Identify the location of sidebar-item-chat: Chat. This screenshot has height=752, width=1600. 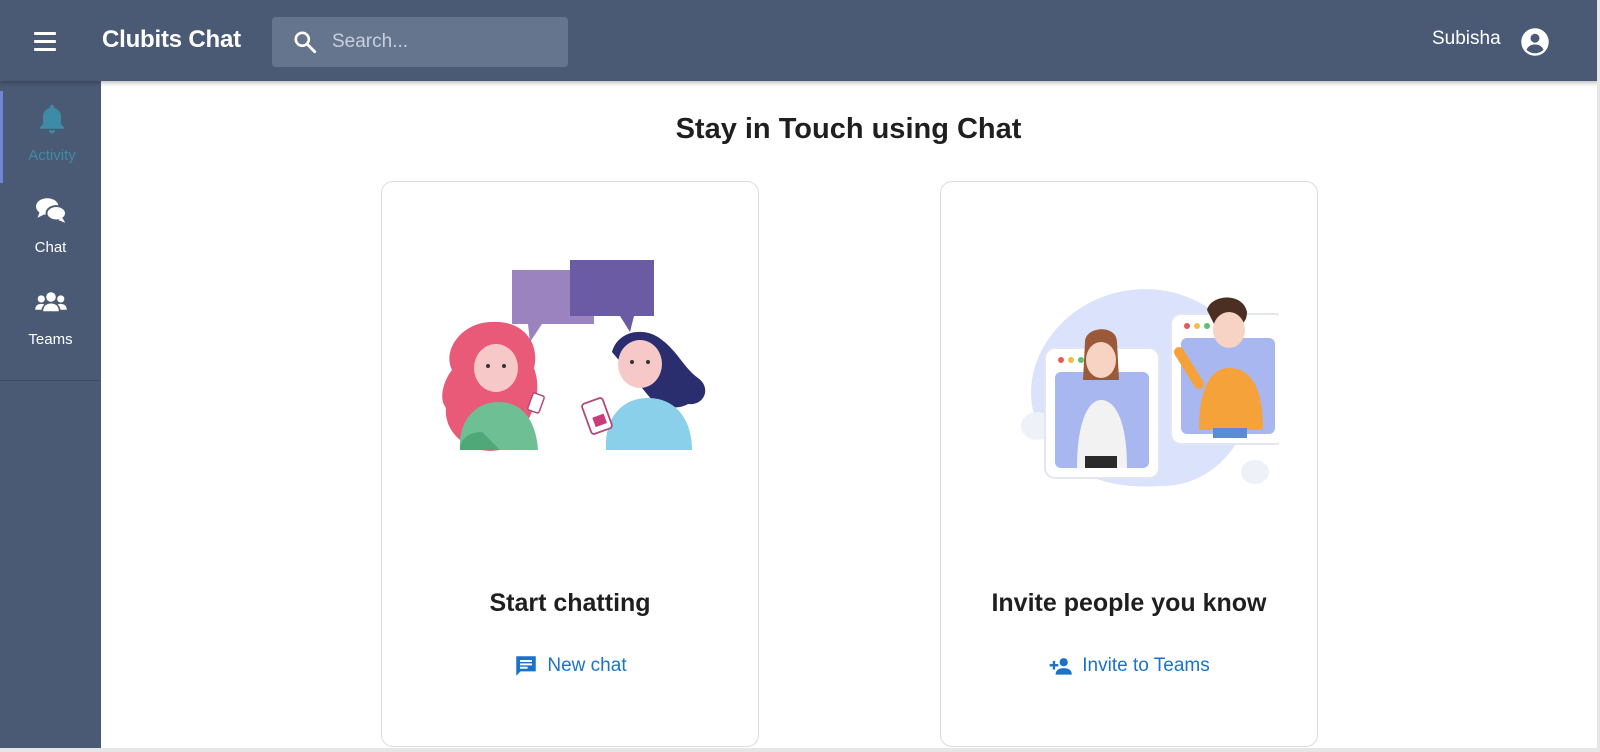
(50, 229).